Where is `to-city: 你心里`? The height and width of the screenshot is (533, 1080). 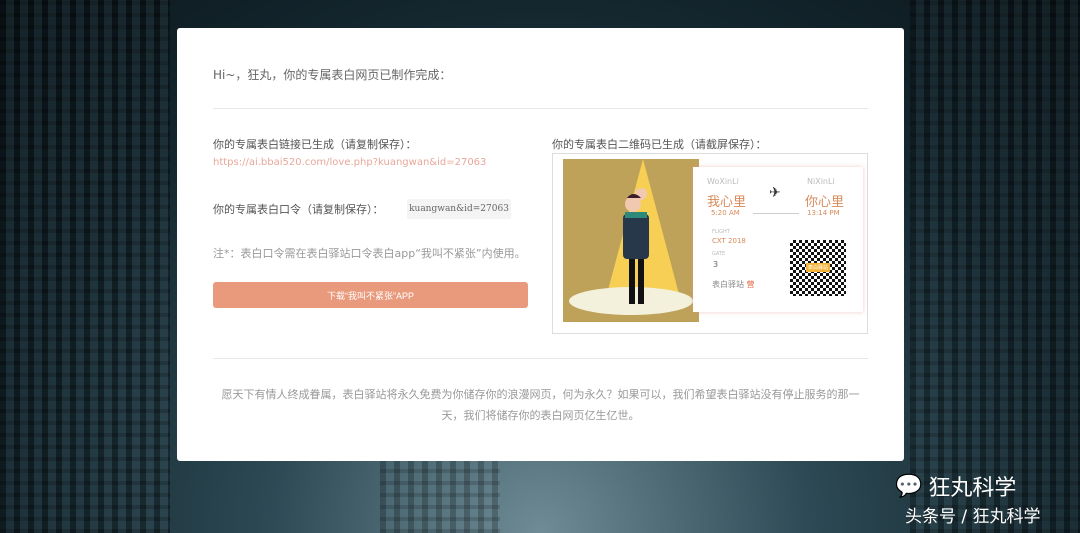
to-city: 你心里 is located at coordinates (825, 202).